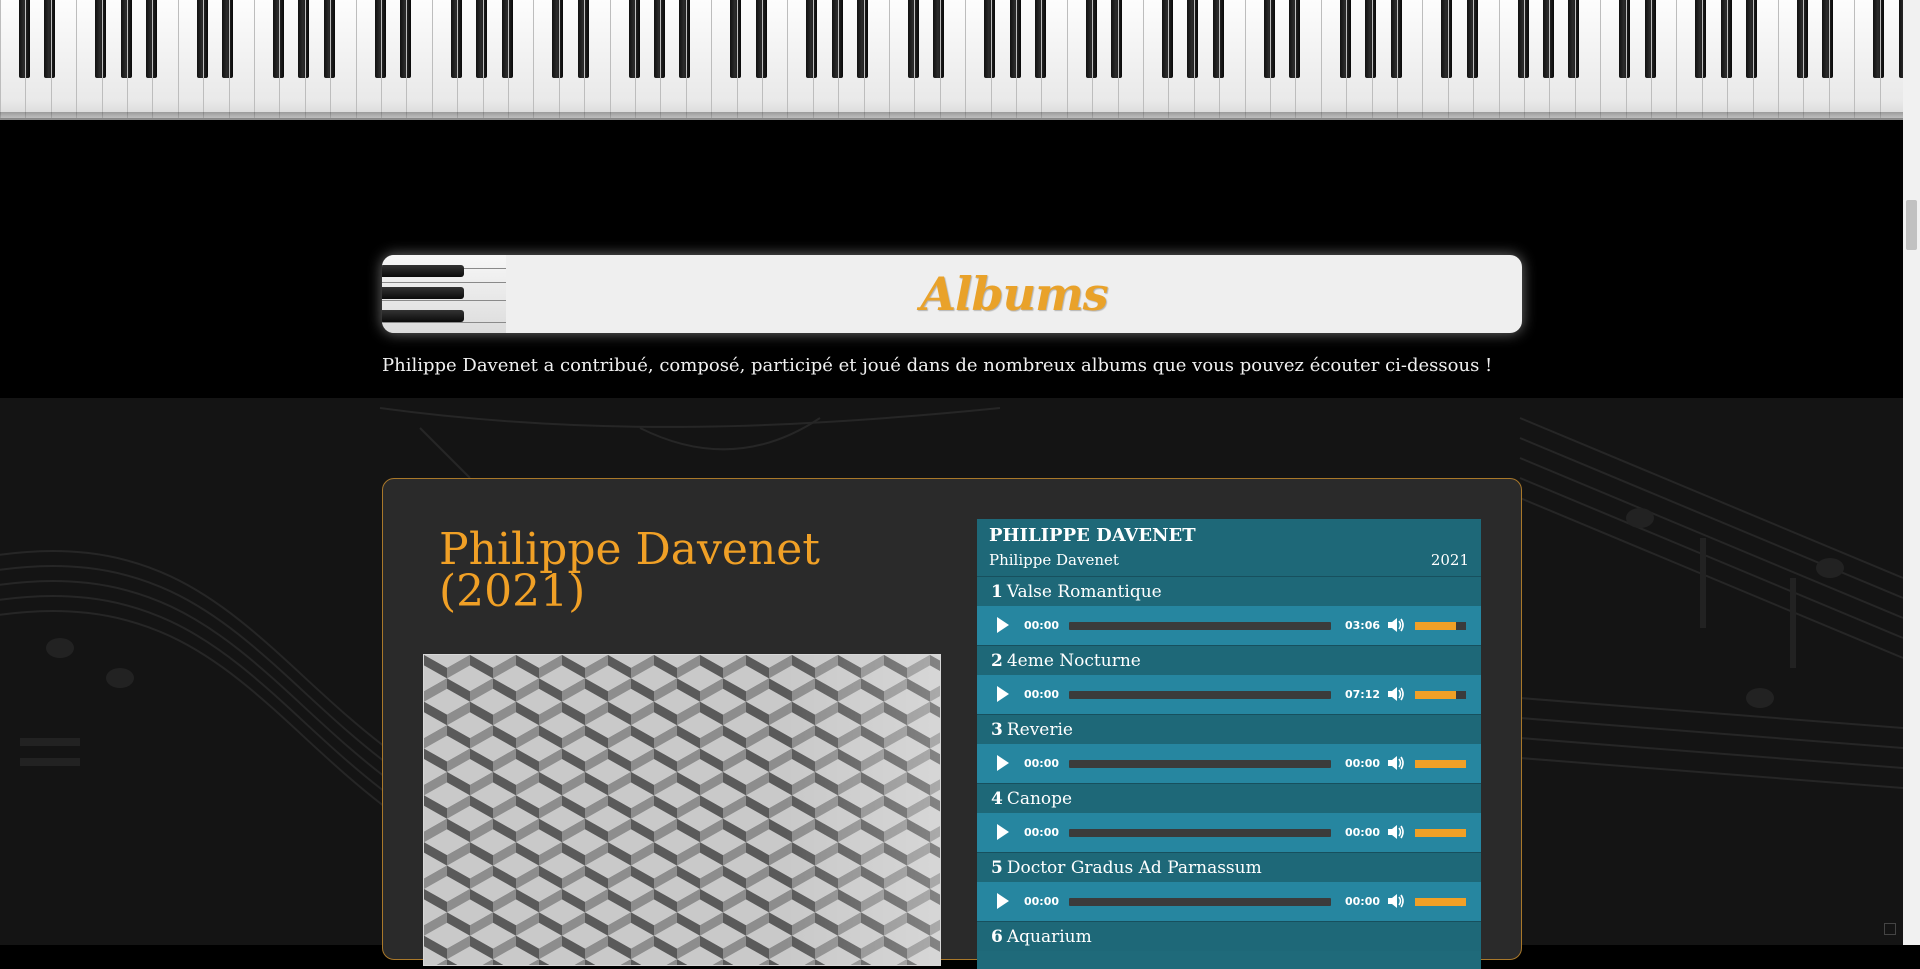 The width and height of the screenshot is (1920, 969). I want to click on track-label: 3 Reverie, so click(1229, 729).